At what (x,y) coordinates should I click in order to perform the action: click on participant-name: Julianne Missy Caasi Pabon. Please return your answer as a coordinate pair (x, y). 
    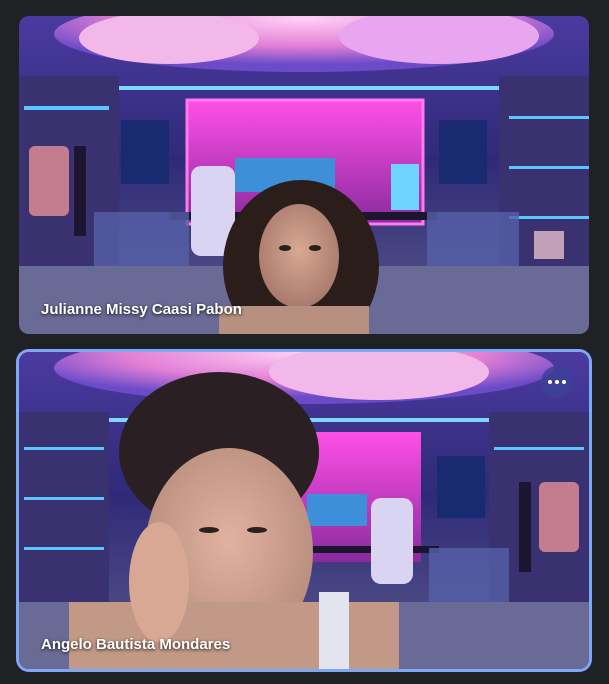
    Looking at the image, I should click on (141, 309).